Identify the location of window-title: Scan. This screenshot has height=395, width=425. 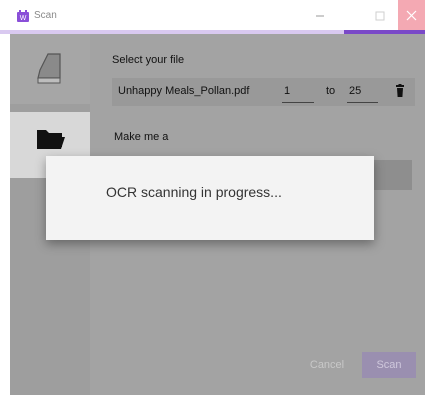
(45, 15).